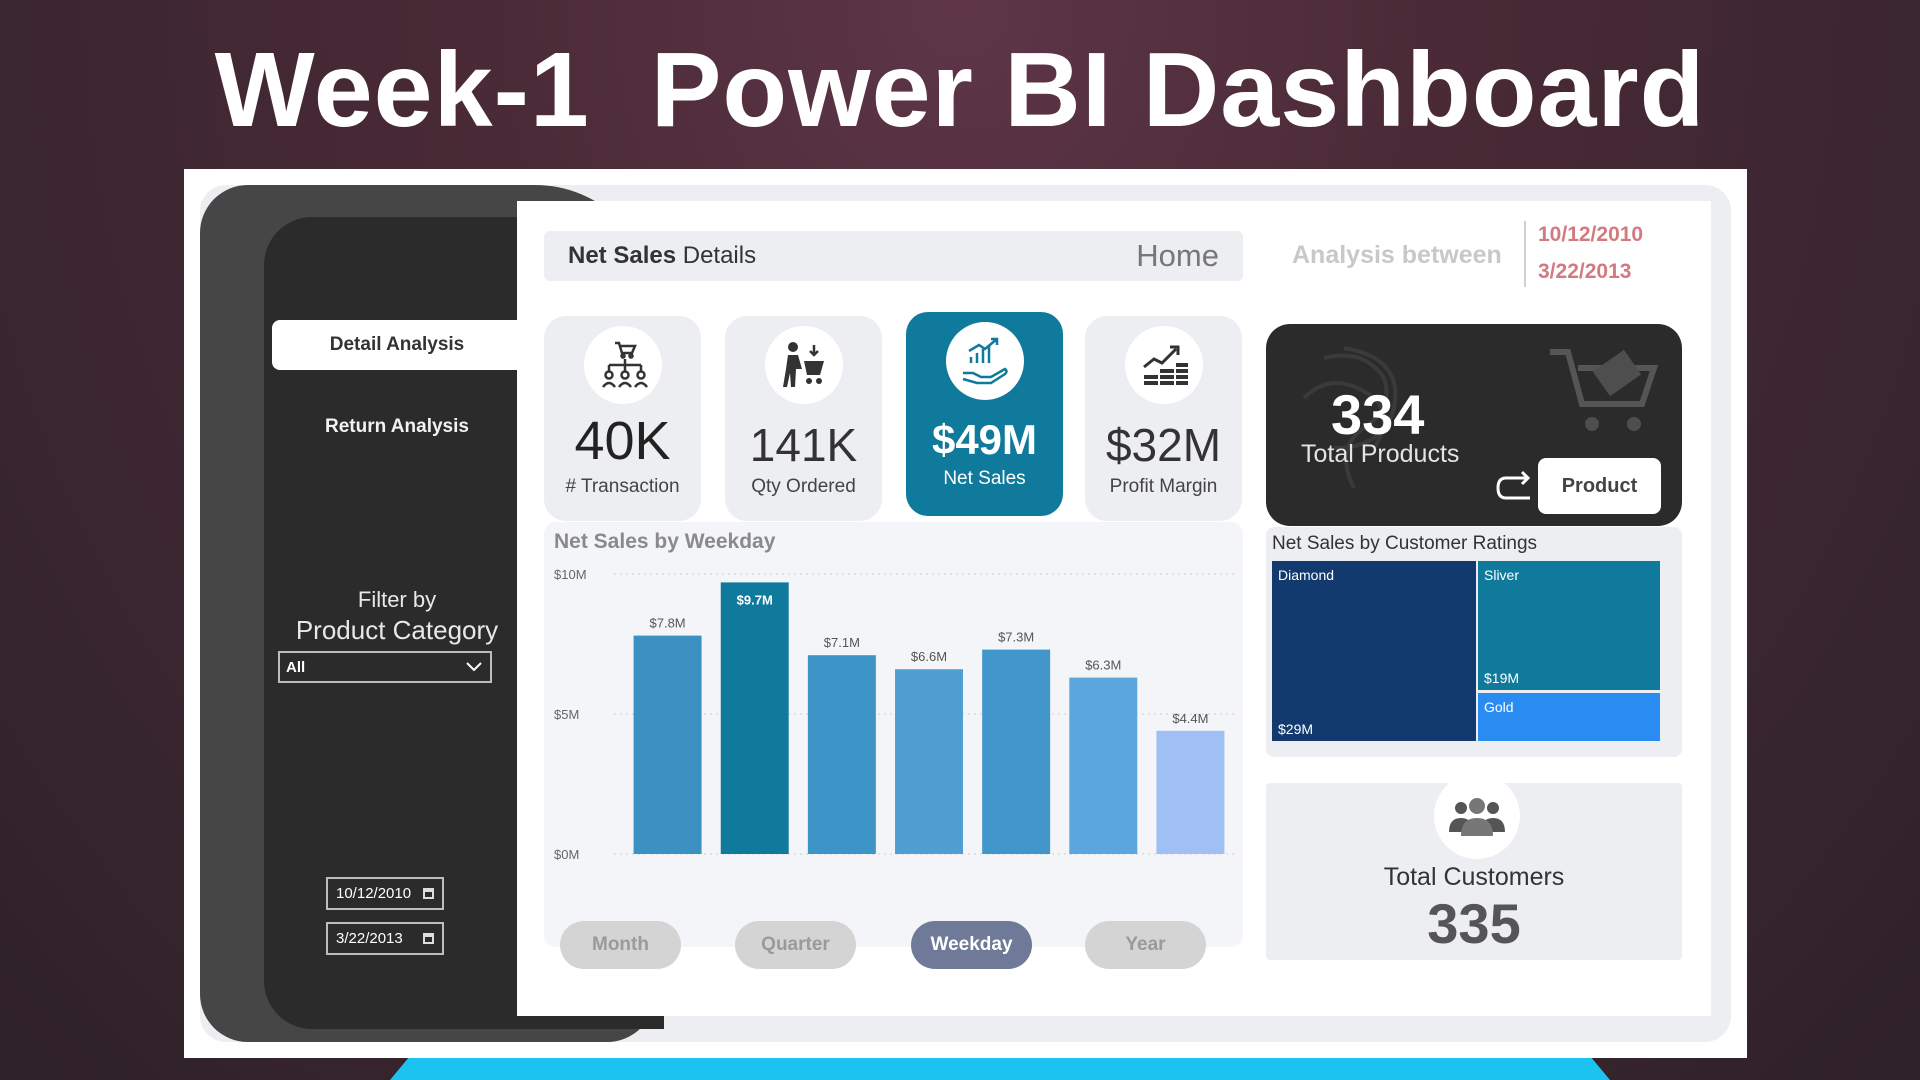 The width and height of the screenshot is (1920, 1080). What do you see at coordinates (1103, 765) in the screenshot?
I see `bar-fri` at bounding box center [1103, 765].